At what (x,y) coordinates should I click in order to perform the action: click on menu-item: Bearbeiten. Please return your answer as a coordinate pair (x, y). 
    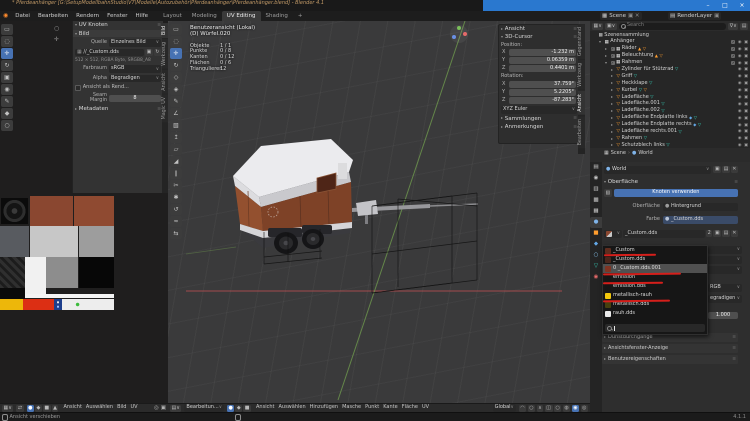
    Looking at the image, I should click on (53, 16).